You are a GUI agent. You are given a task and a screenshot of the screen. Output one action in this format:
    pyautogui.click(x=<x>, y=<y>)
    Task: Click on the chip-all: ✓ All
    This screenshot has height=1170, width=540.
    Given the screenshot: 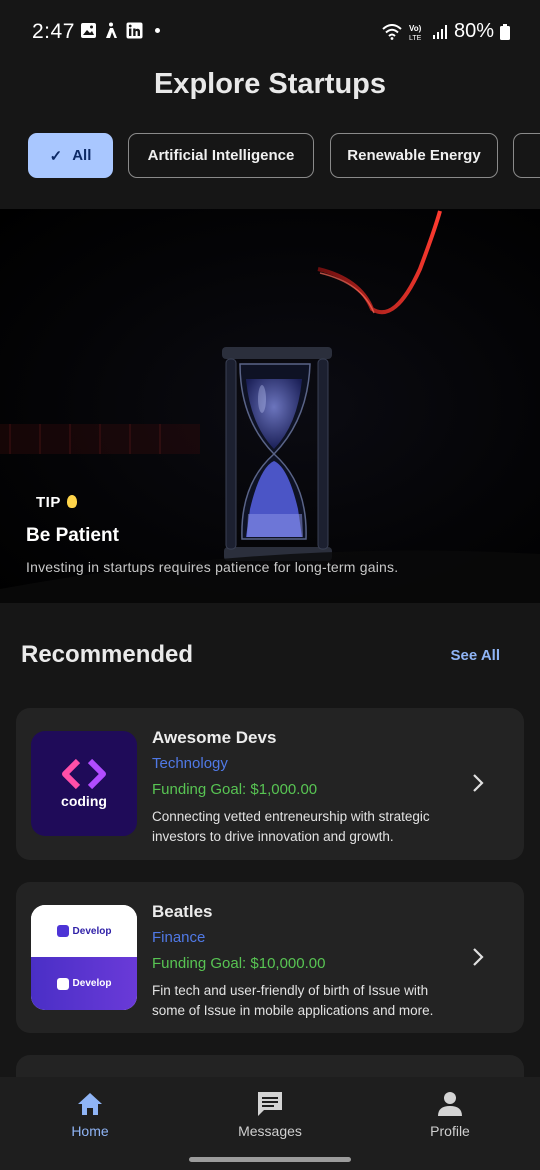 What is the action you would take?
    pyautogui.click(x=70, y=155)
    